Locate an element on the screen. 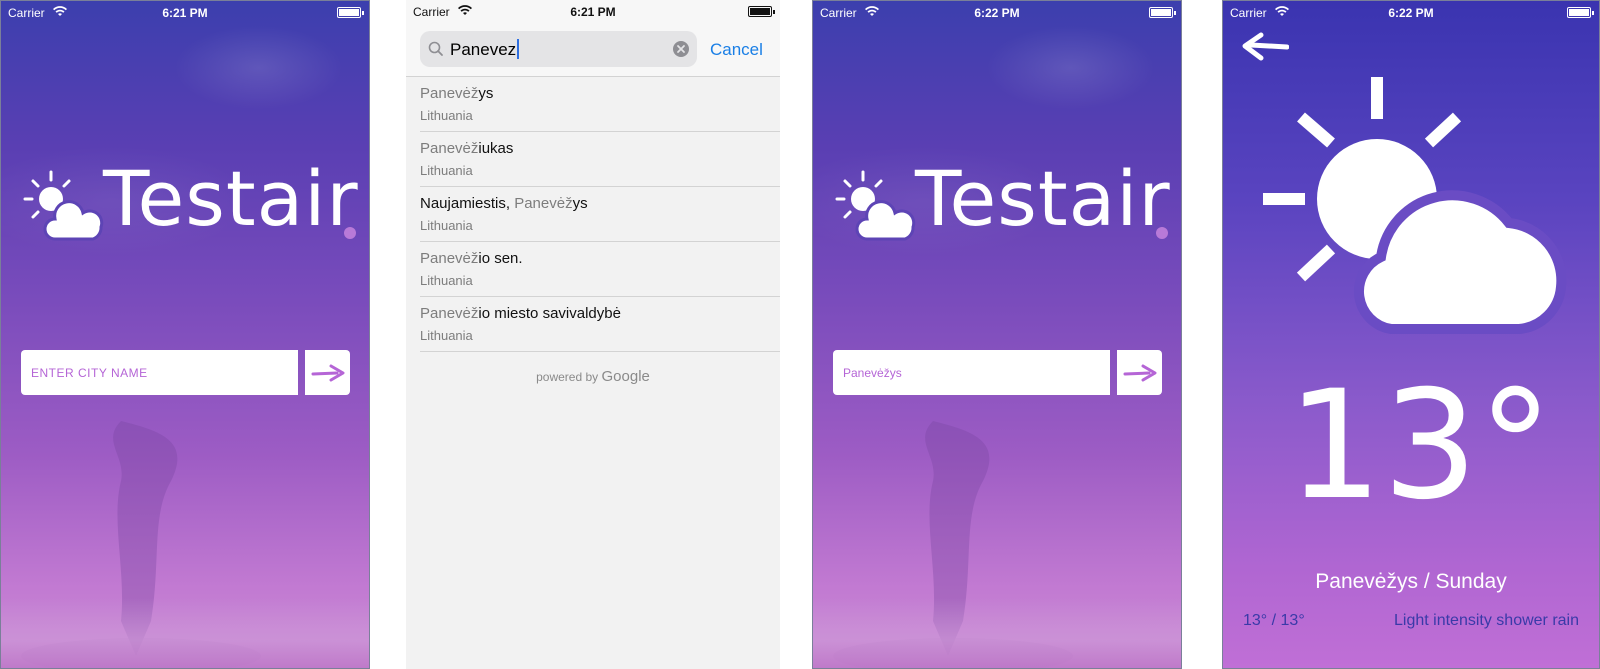 The height and width of the screenshot is (669, 1600). result-title: Panevėžio miesto savivaldybė is located at coordinates (520, 313).